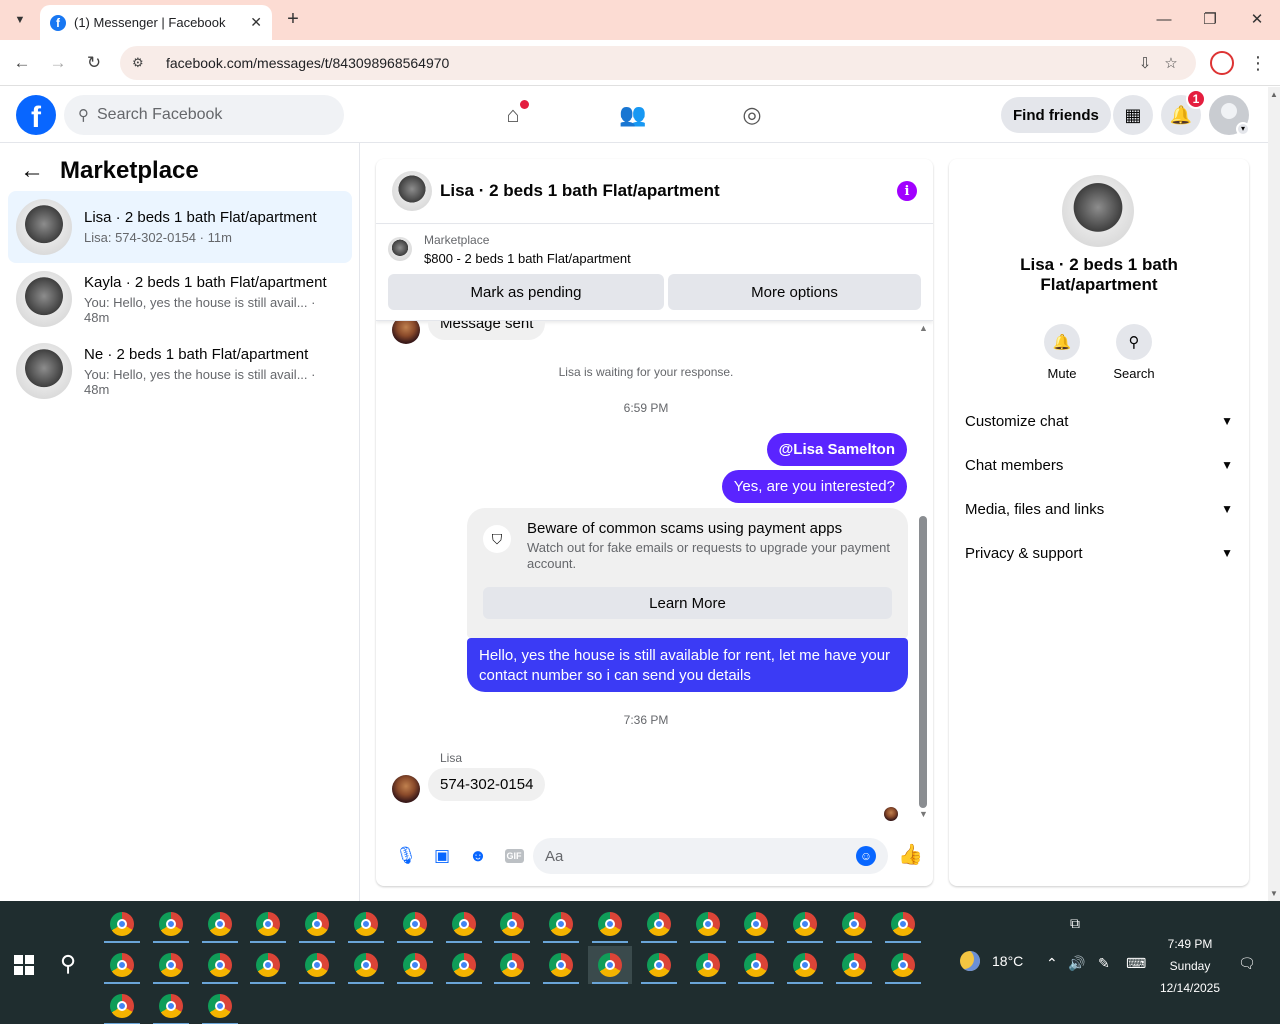 This screenshot has height=1024, width=1280. What do you see at coordinates (1164, 20) in the screenshot?
I see `minimize-icon: —` at bounding box center [1164, 20].